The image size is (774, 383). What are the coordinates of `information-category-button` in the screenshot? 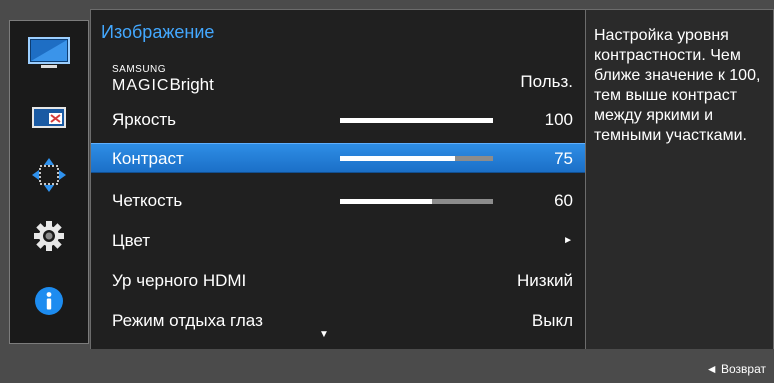 It's located at (49, 301).